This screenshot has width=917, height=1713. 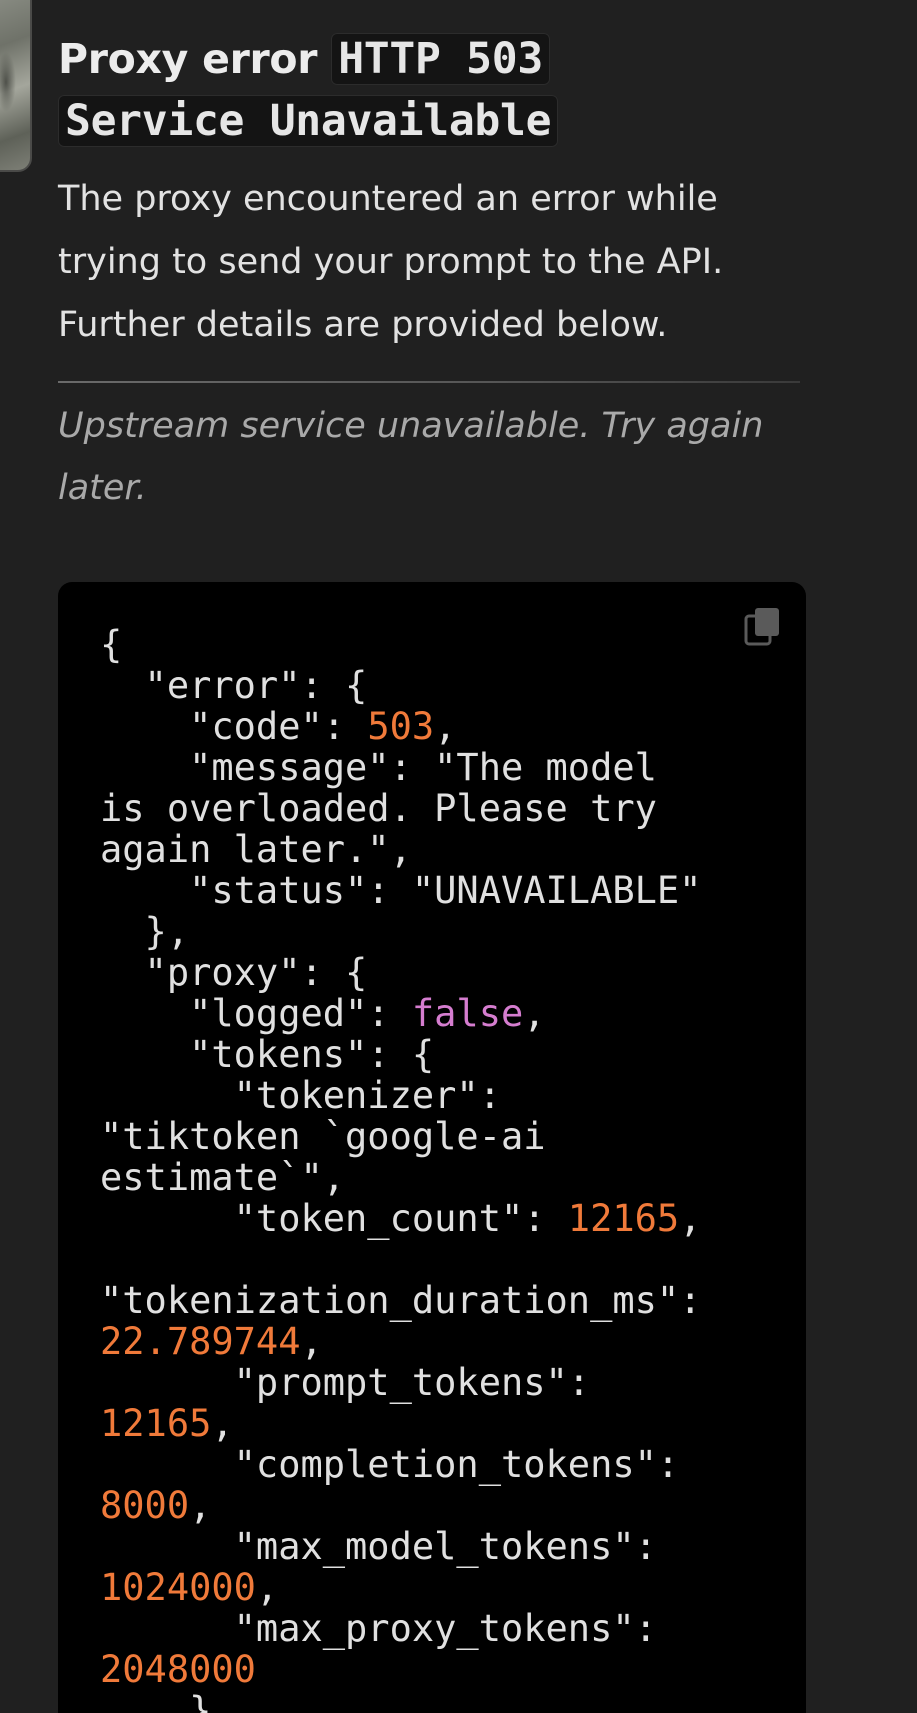 I want to click on description-line: The proxy encountered an error while, so click(x=388, y=199).